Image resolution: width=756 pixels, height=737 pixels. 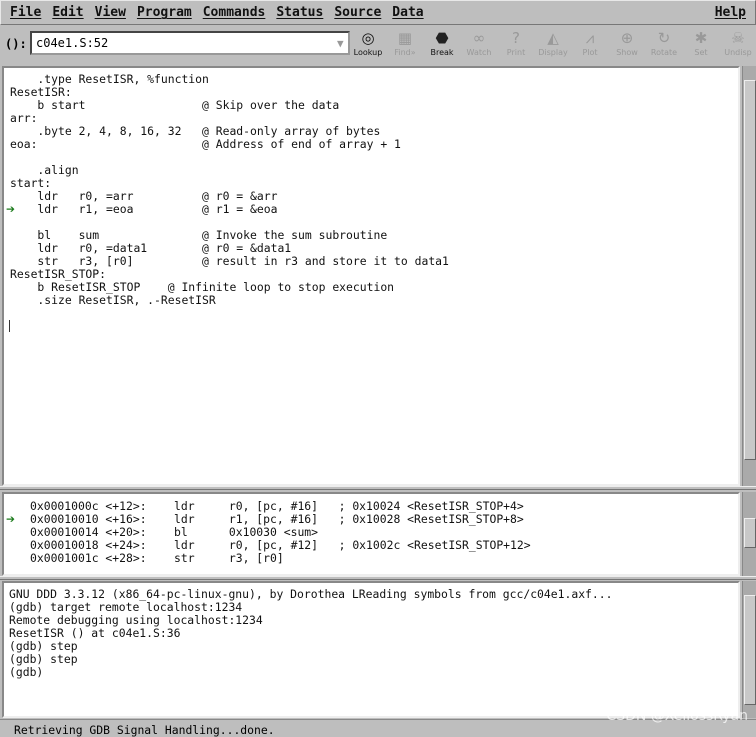 I want to click on argument-input: c04e1.S:52, so click(x=190, y=43).